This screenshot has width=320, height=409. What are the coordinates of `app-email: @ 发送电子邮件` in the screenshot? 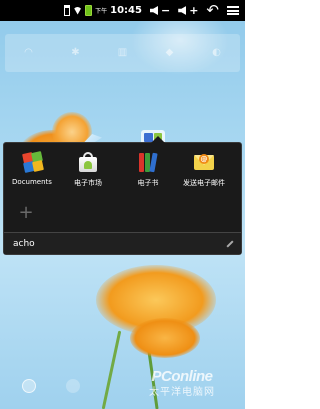 It's located at (204, 169).